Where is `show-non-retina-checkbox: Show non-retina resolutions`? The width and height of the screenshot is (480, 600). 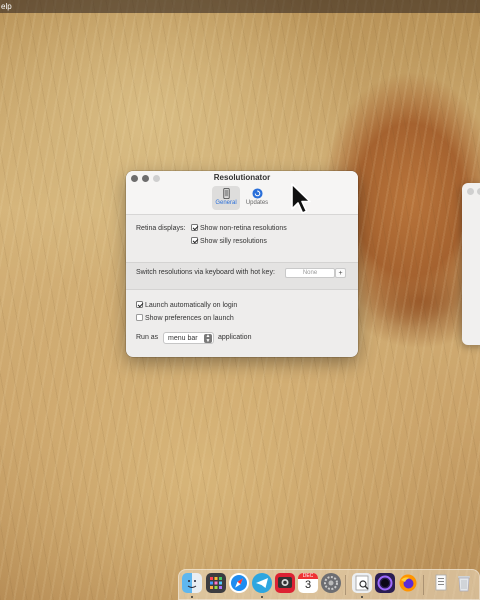
show-non-retina-checkbox: Show non-retina resolutions is located at coordinates (239, 228).